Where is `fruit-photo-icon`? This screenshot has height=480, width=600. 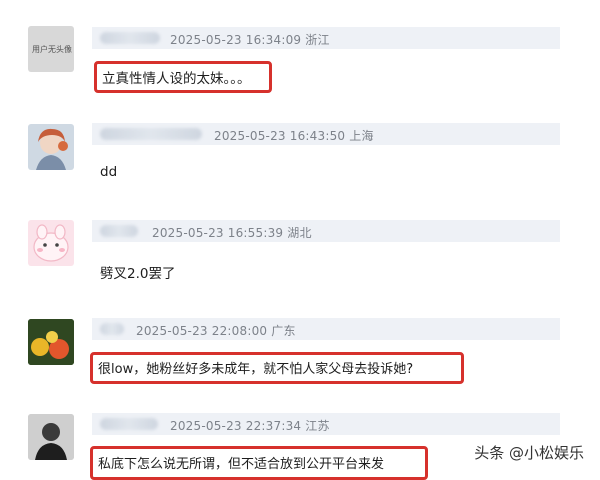 fruit-photo-icon is located at coordinates (51, 342).